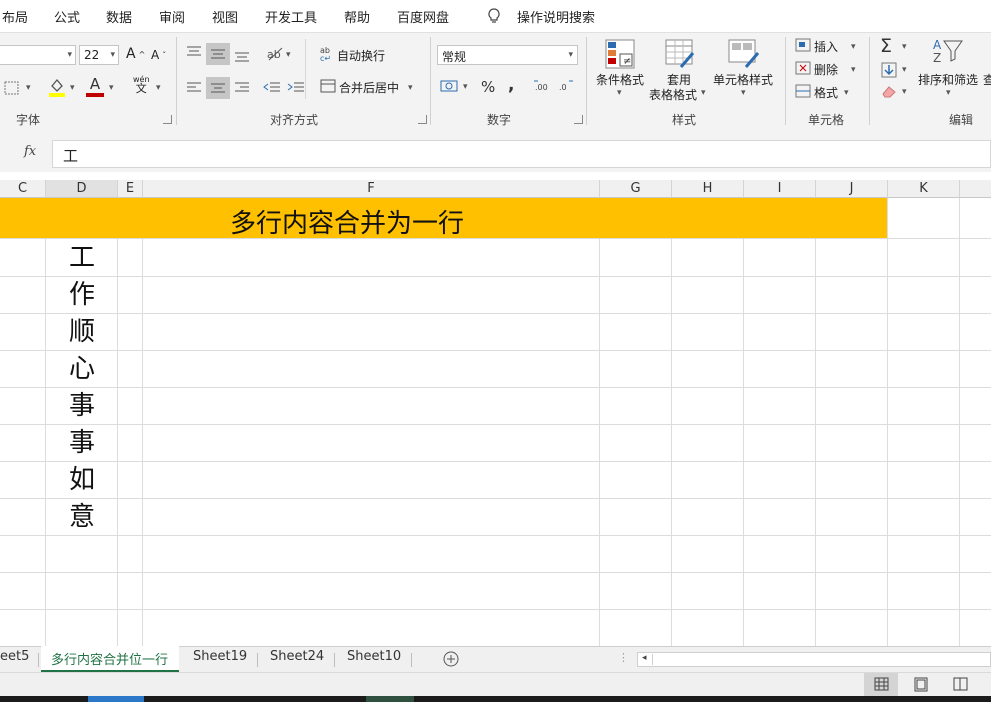  Describe the element at coordinates (371, 189) in the screenshot. I see `column-header-f: F` at that location.